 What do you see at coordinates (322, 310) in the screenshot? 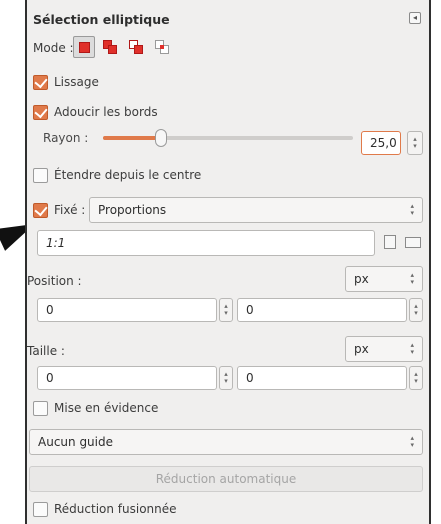
I see `position-y-input: 0` at bounding box center [322, 310].